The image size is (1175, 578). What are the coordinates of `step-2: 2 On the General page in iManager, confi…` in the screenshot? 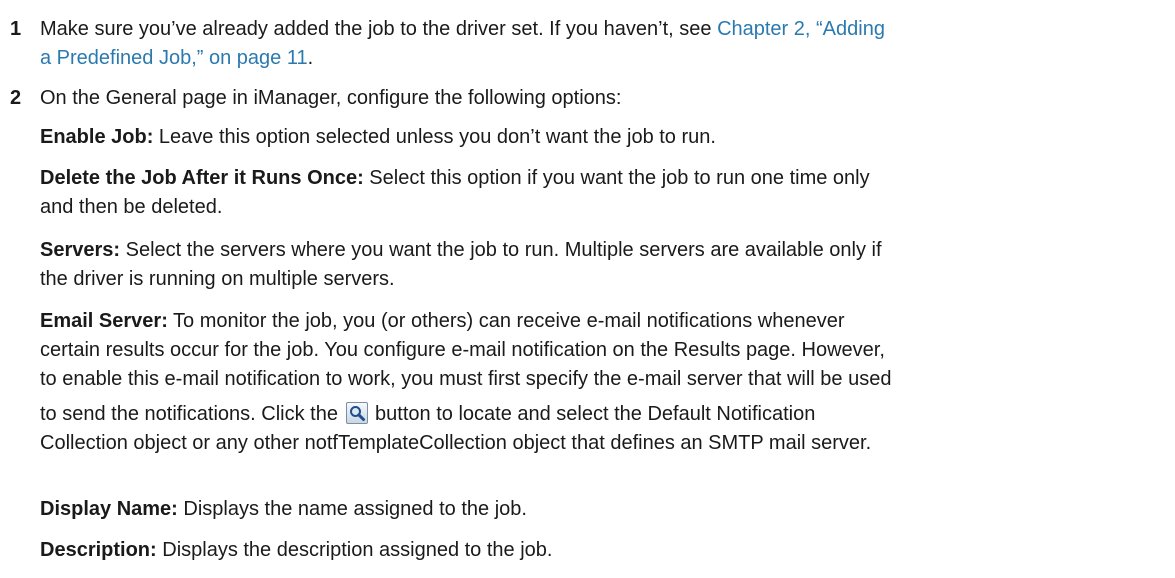 It's located at (587, 98).